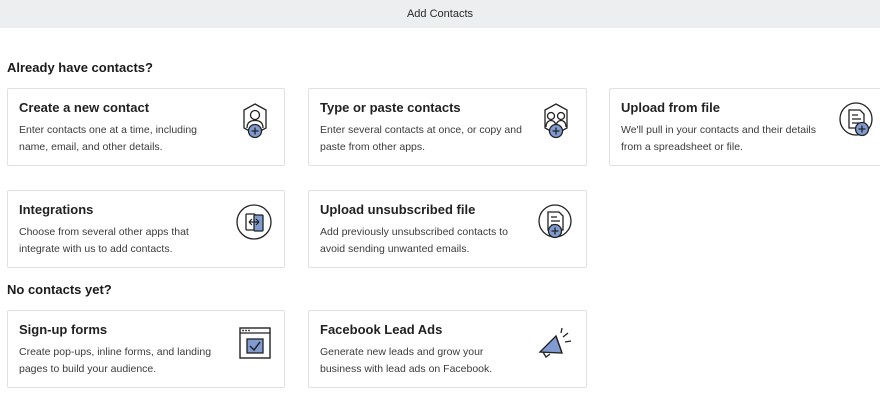  What do you see at coordinates (80, 67) in the screenshot?
I see `section-title-existing: Already have contacts?` at bounding box center [80, 67].